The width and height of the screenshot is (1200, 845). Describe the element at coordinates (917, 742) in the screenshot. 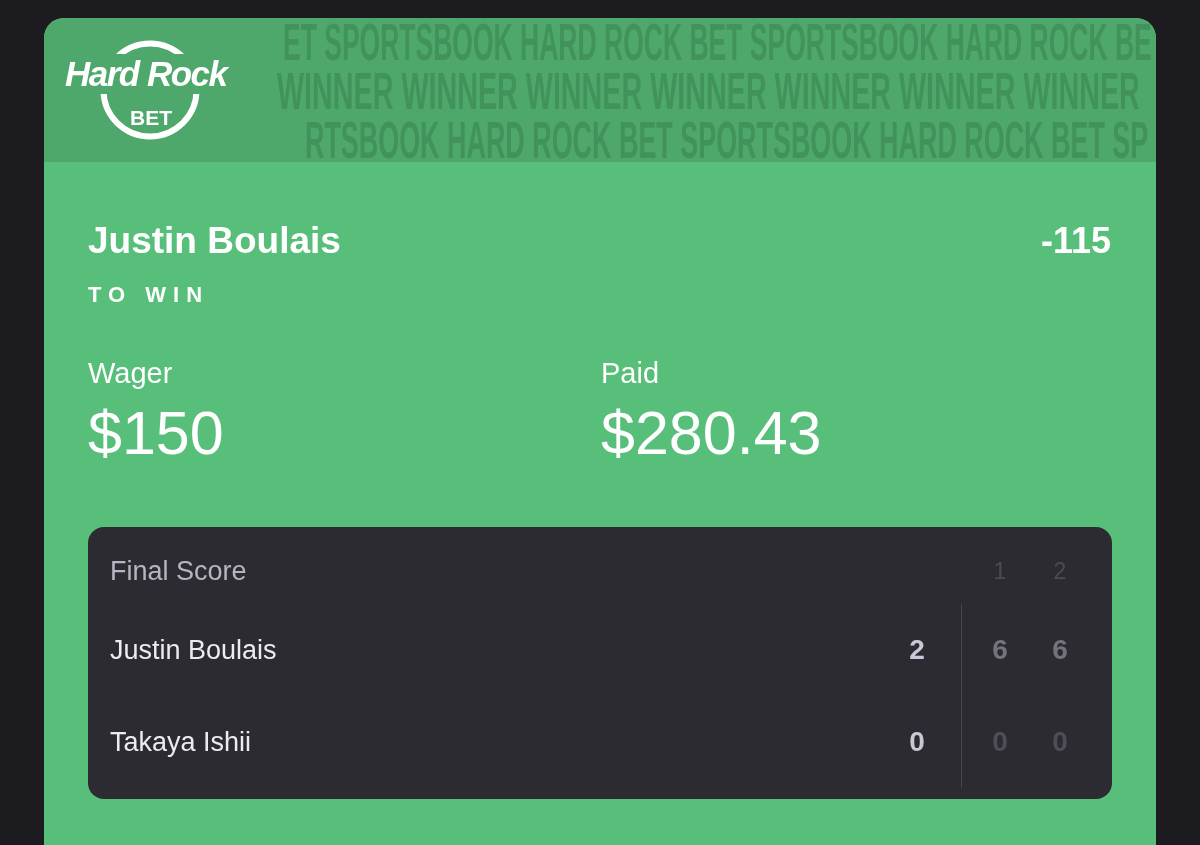

I see `total-score: 0` at that location.